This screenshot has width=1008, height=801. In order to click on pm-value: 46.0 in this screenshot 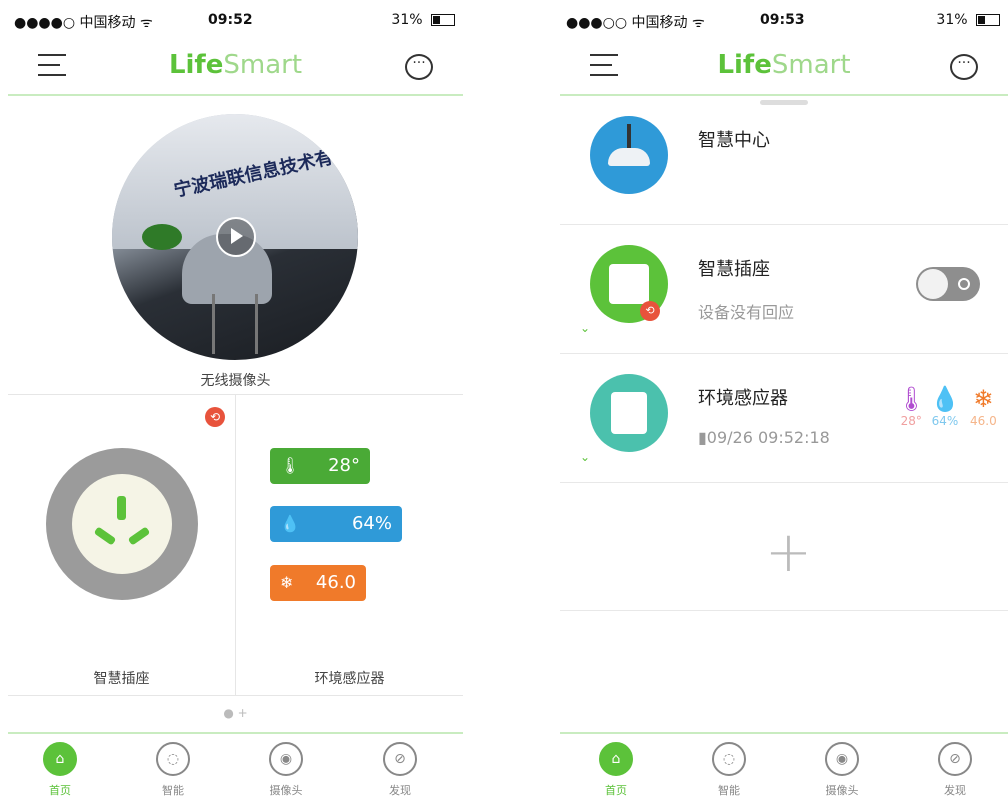, I will do `click(335, 582)`.